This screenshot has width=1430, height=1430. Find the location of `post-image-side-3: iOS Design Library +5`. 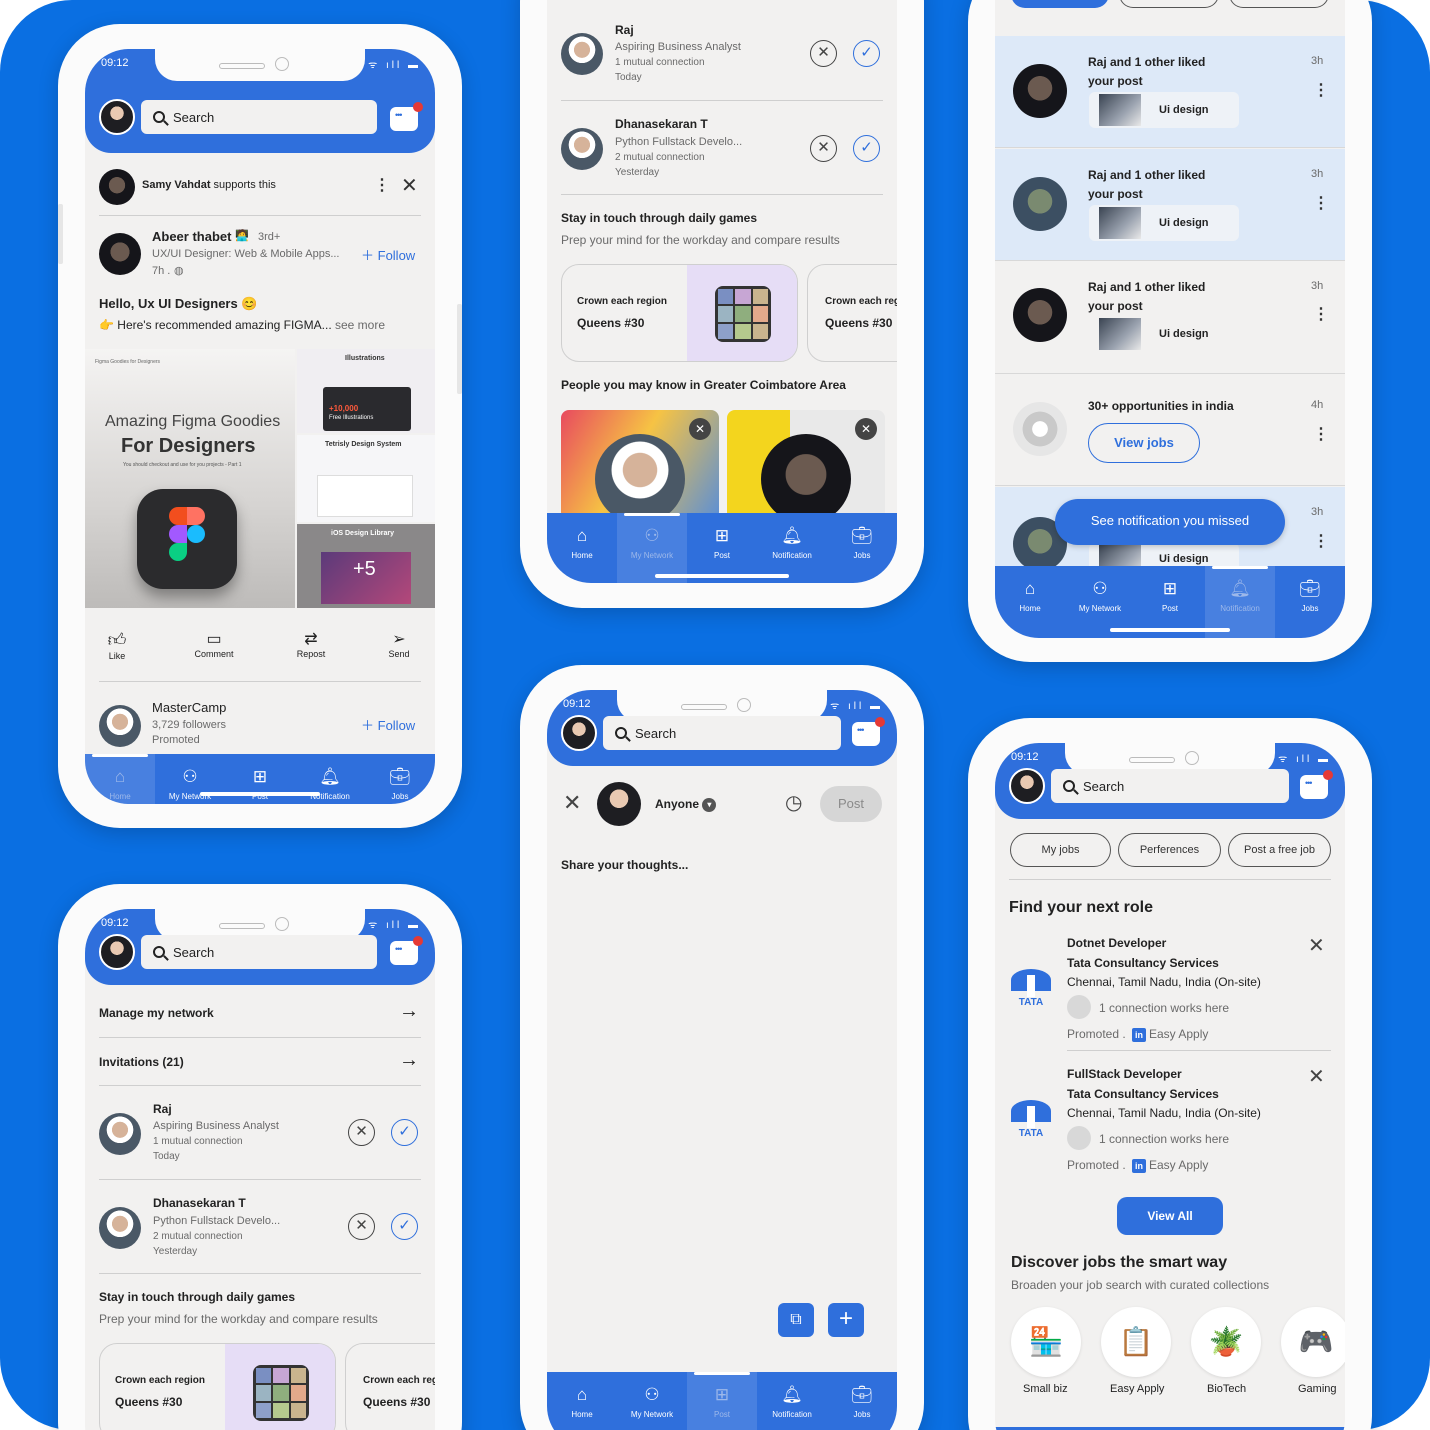

post-image-side-3: iOS Design Library +5 is located at coordinates (366, 566).